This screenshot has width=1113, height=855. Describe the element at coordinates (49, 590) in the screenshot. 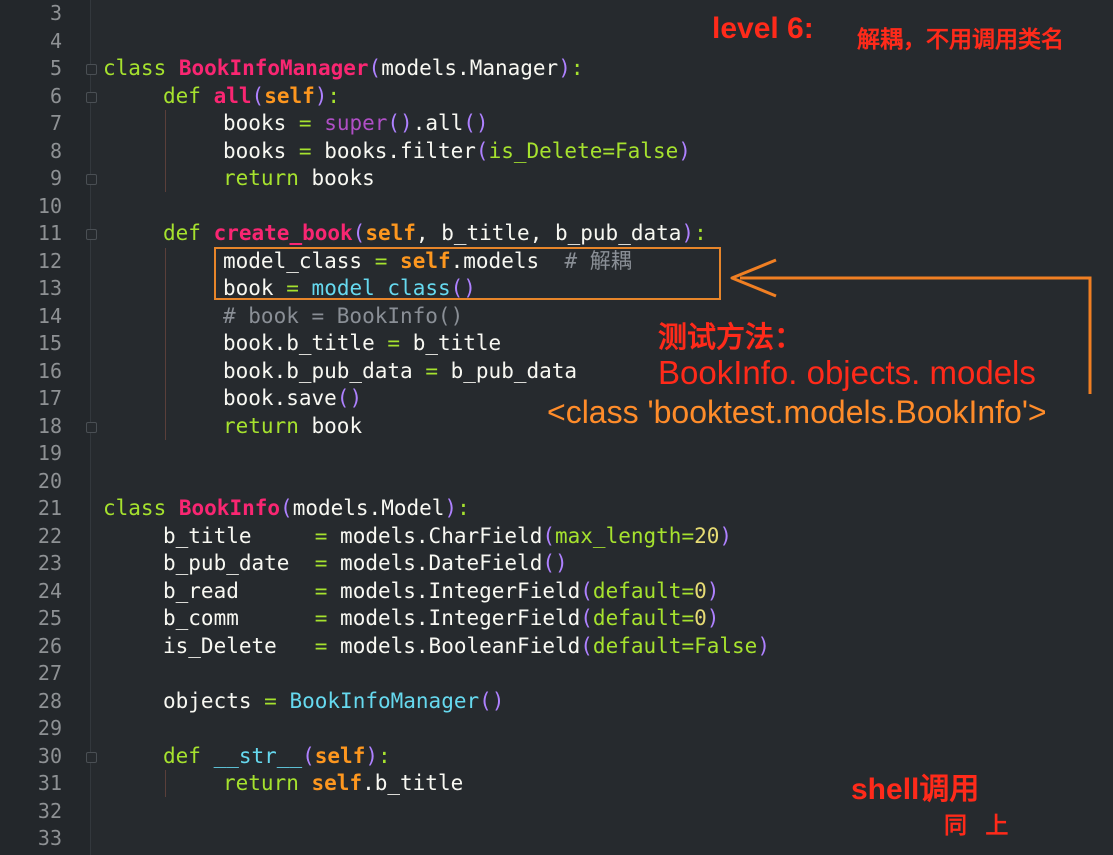

I see `line-number: 24` at that location.